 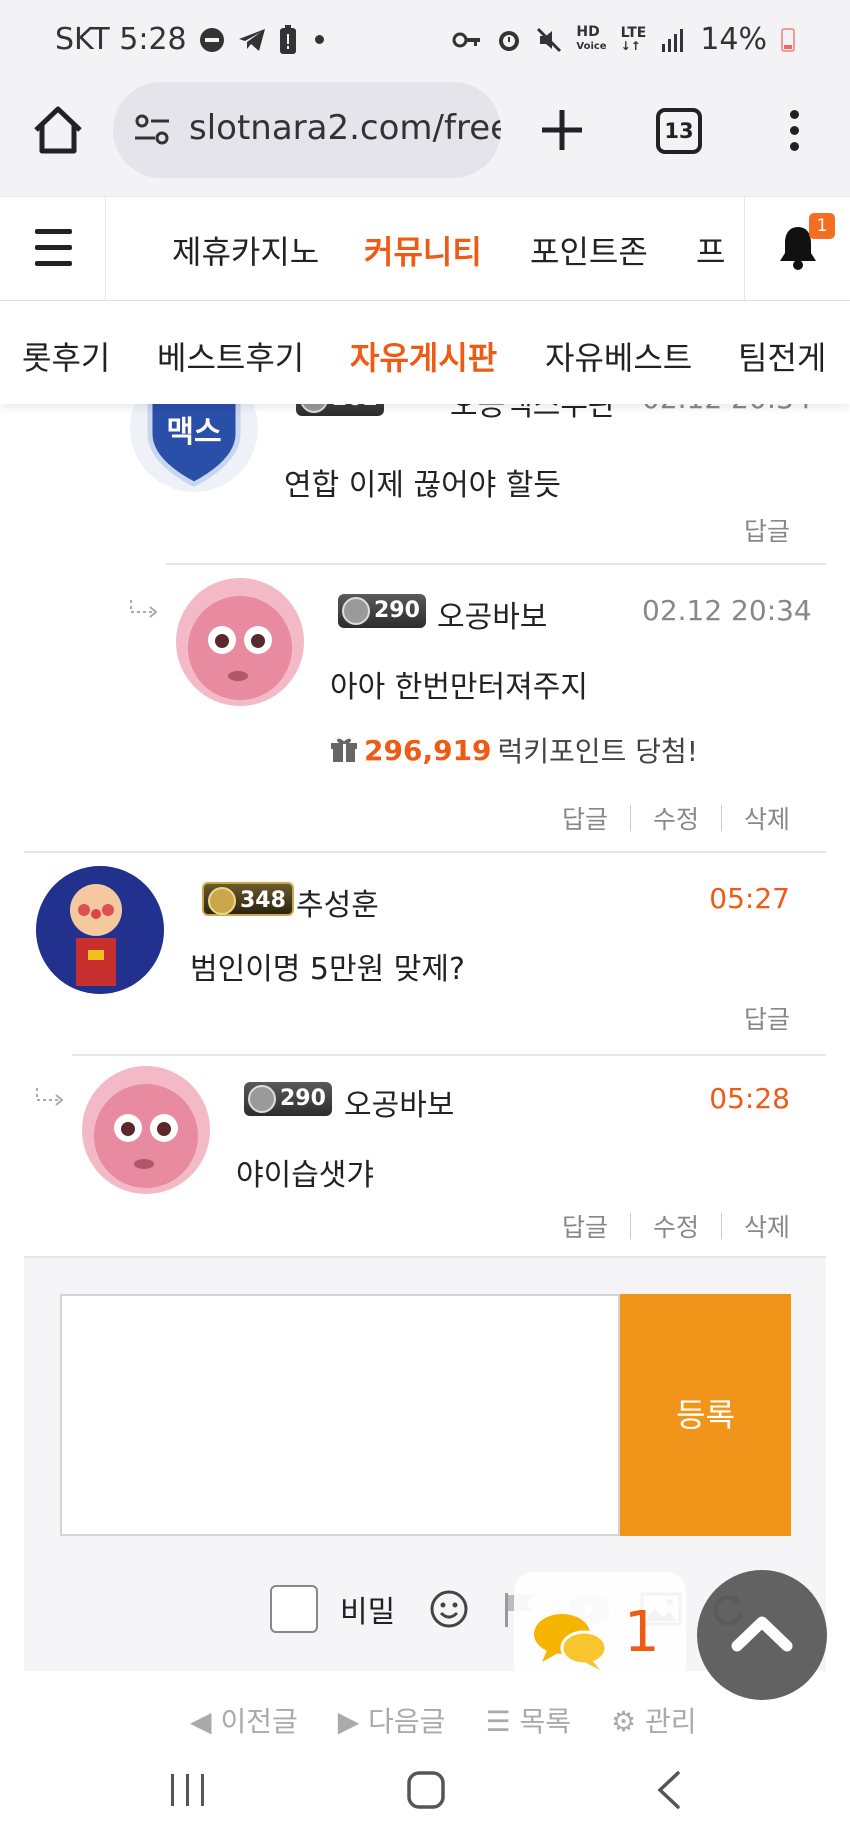 What do you see at coordinates (533, 414) in the screenshot?
I see `comment-nickname: 오공맥스무관` at bounding box center [533, 414].